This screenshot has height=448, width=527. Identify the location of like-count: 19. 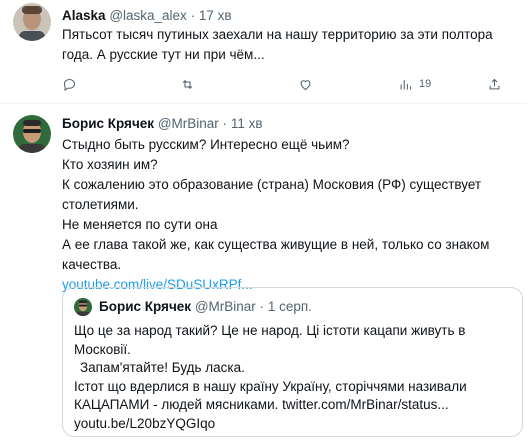
(425, 84).